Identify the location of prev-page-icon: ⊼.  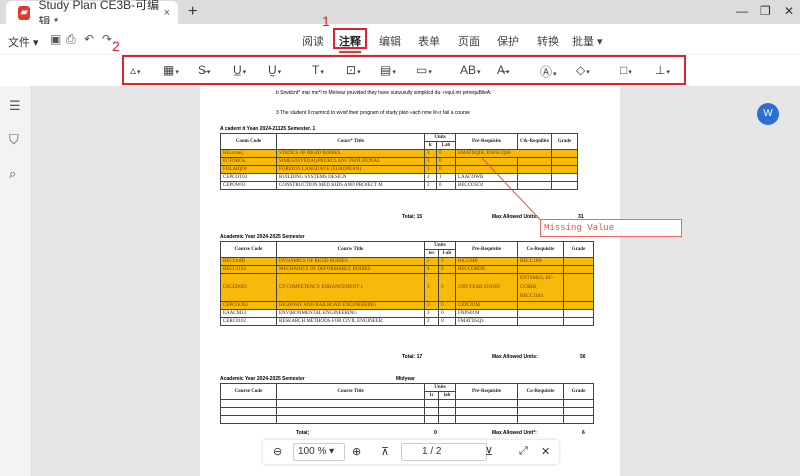
(385, 451).